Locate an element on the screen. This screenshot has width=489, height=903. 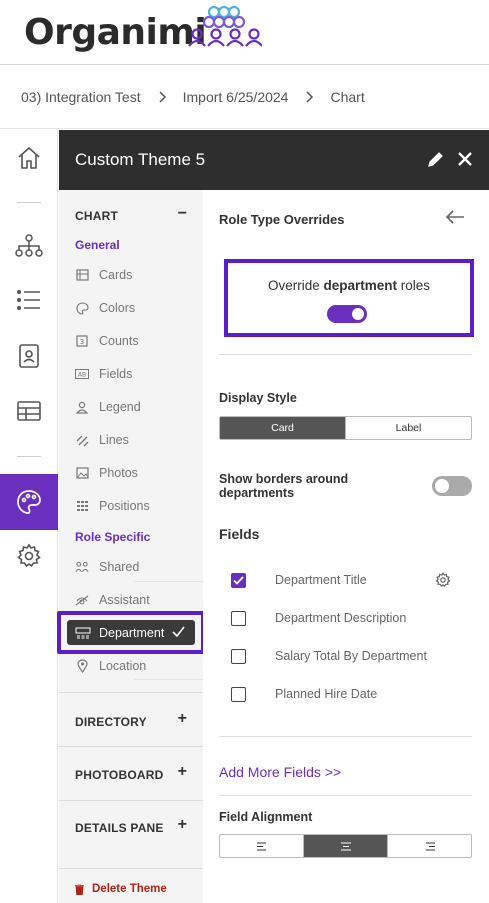
field-row-department-title: Department Title is located at coordinates (351, 580).